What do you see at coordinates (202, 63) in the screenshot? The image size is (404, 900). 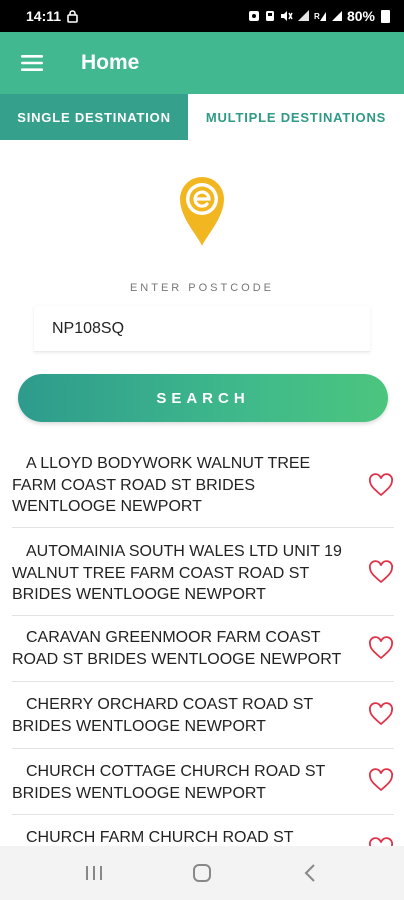 I see `app-toolbar: Home` at bounding box center [202, 63].